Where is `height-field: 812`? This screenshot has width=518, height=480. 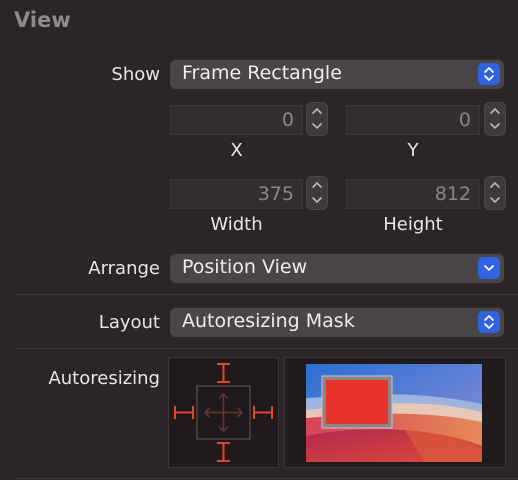
height-field: 812 is located at coordinates (413, 194).